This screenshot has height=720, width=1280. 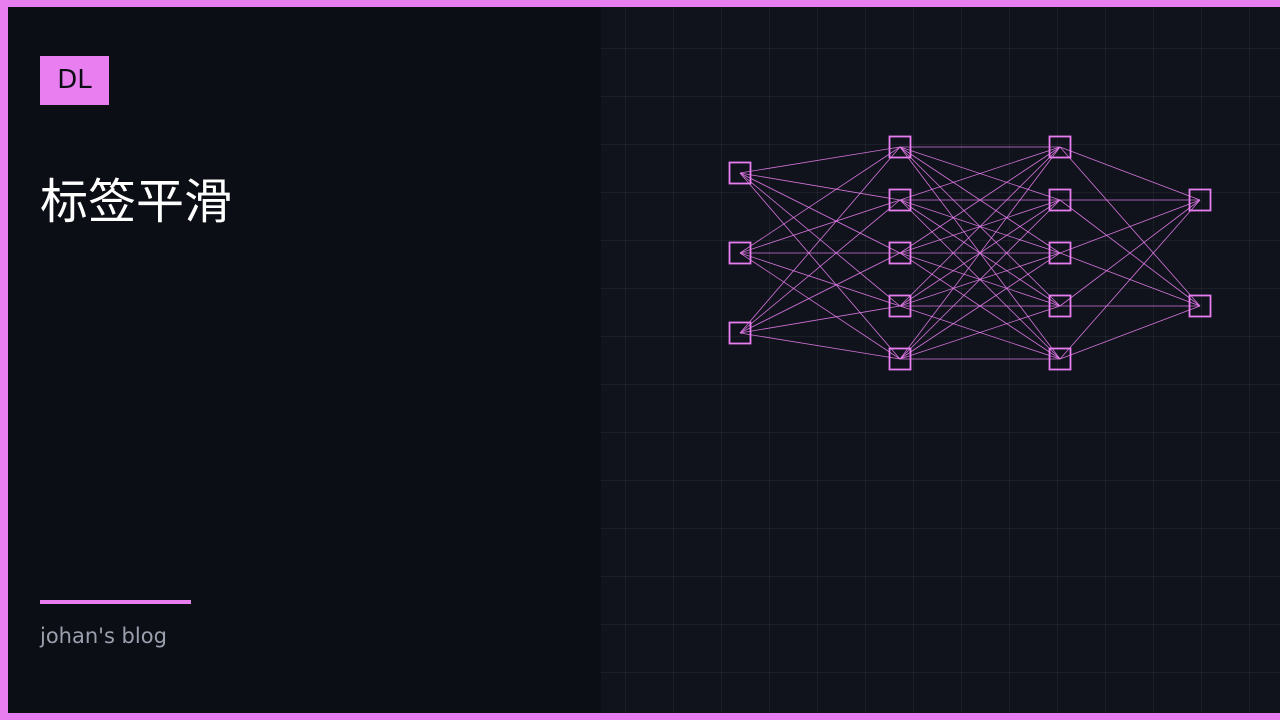 I want to click on page-title: 标签平滑, so click(x=136, y=202).